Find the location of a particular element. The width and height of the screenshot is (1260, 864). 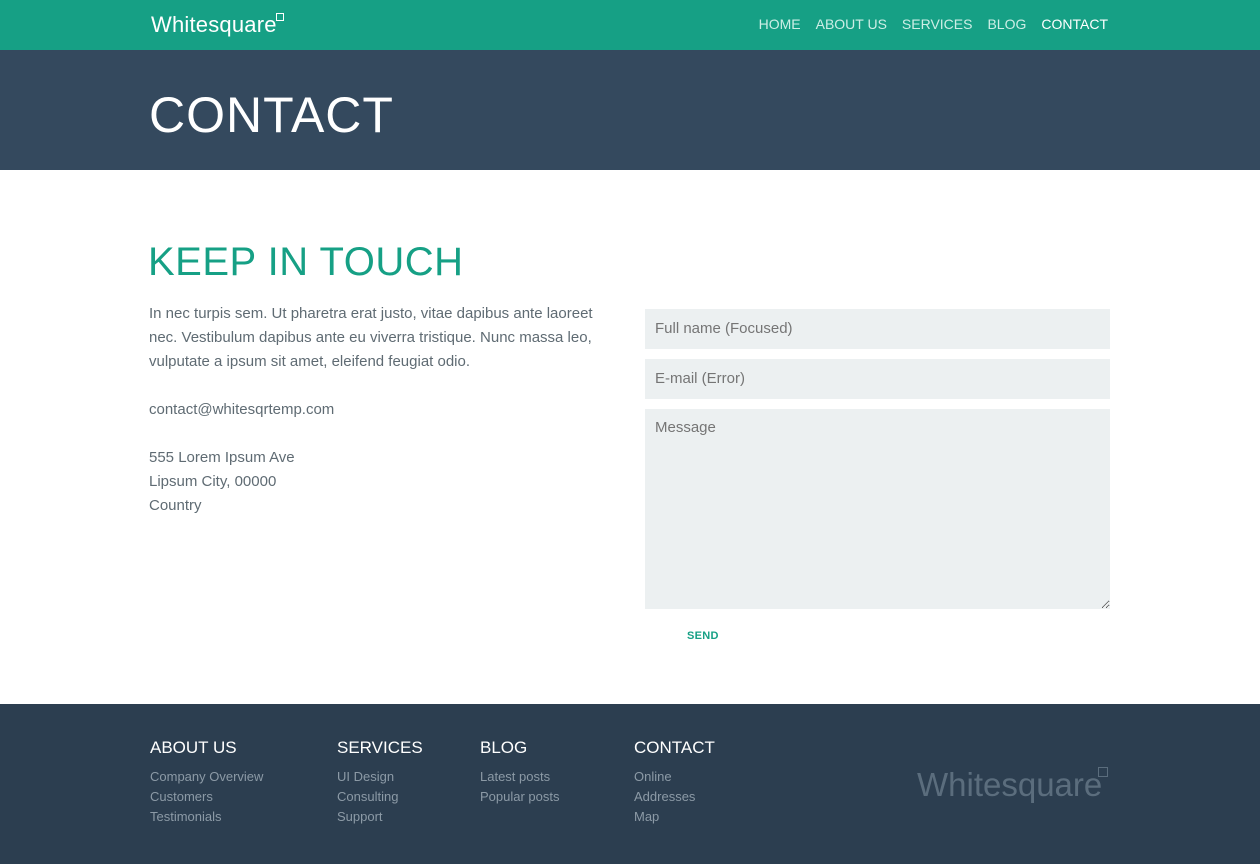

footer-col-contact: CONTACT Online Addresses Map is located at coordinates (674, 782).